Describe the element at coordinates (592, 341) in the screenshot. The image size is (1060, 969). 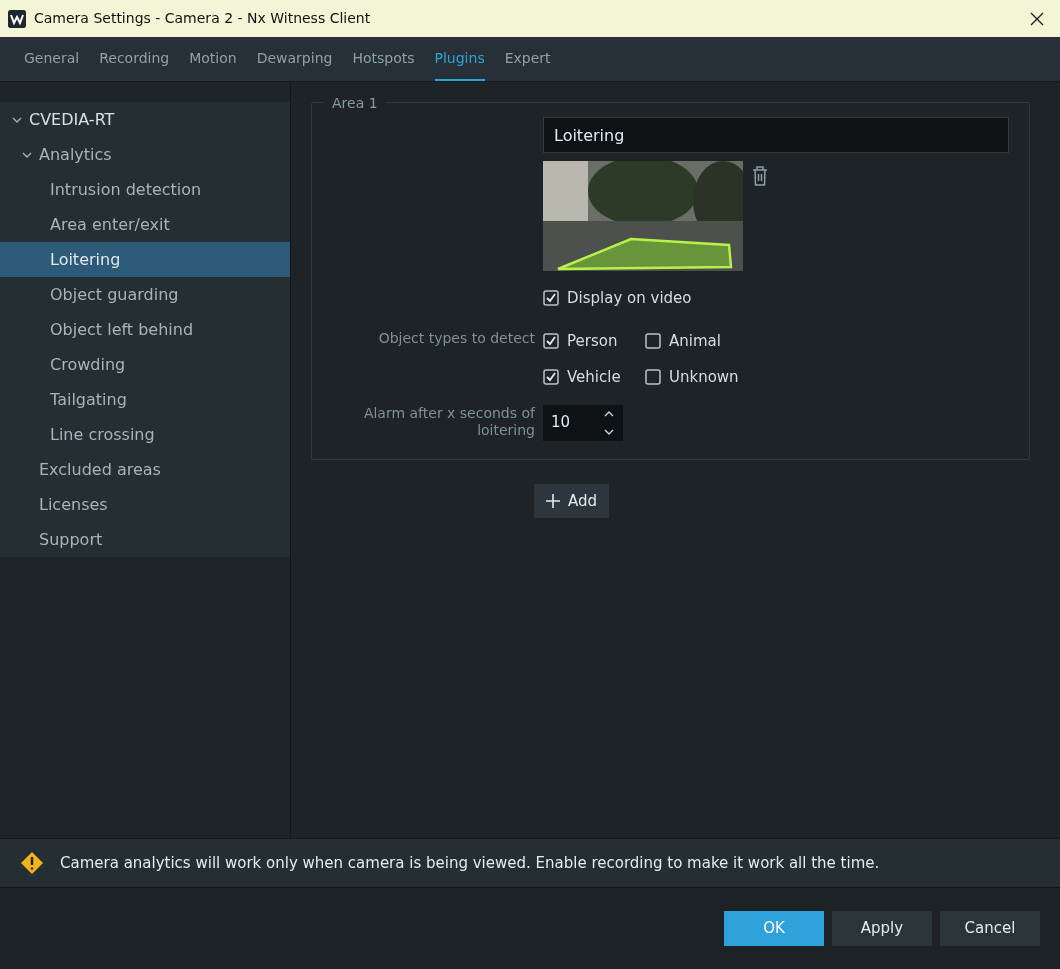
I see `checkbox-label: Person` at that location.